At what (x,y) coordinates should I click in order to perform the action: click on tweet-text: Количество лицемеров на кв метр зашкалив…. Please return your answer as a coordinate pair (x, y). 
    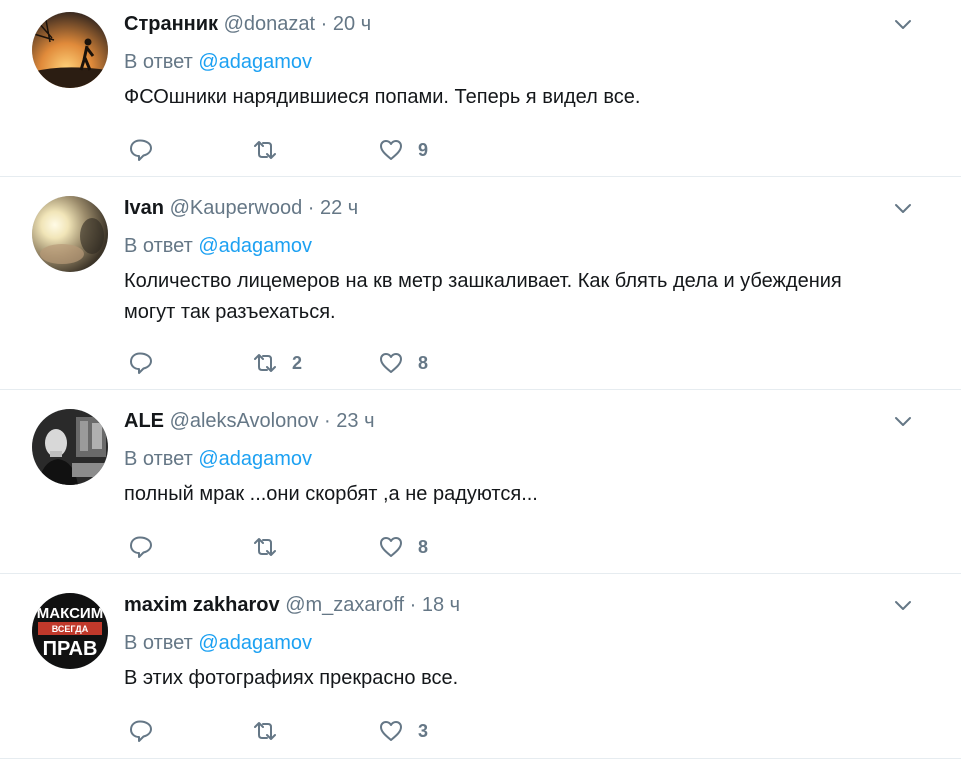
    Looking at the image, I should click on (522, 297).